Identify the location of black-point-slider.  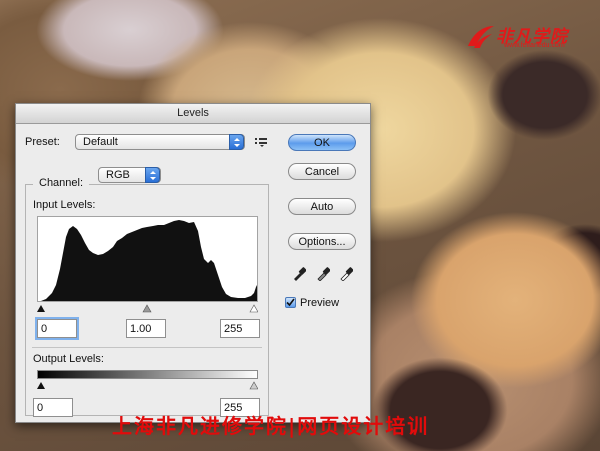
(41, 308).